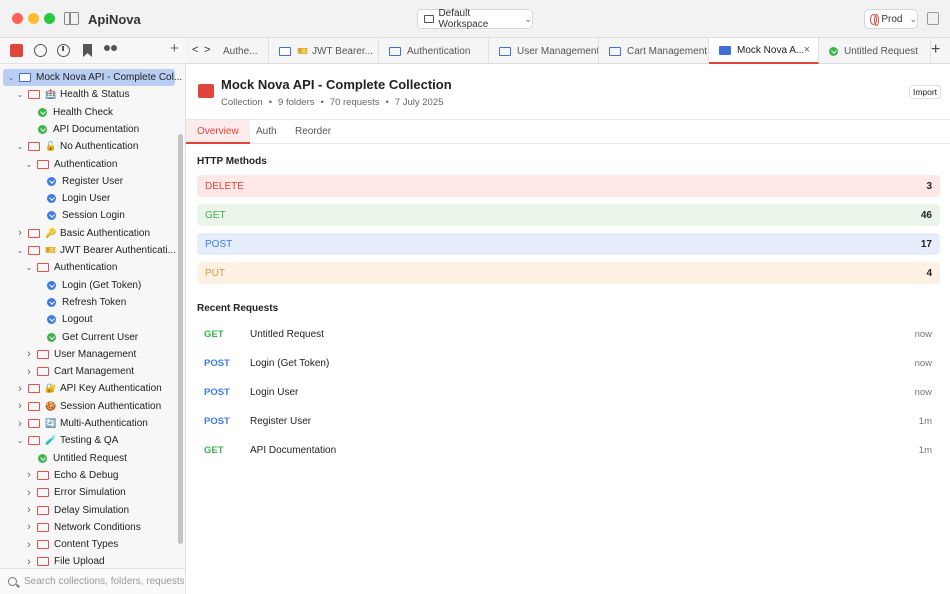 Image resolution: width=950 pixels, height=594 pixels. Describe the element at coordinates (568, 421) in the screenshot. I see `recent-request-row: POST Register User 1m` at that location.